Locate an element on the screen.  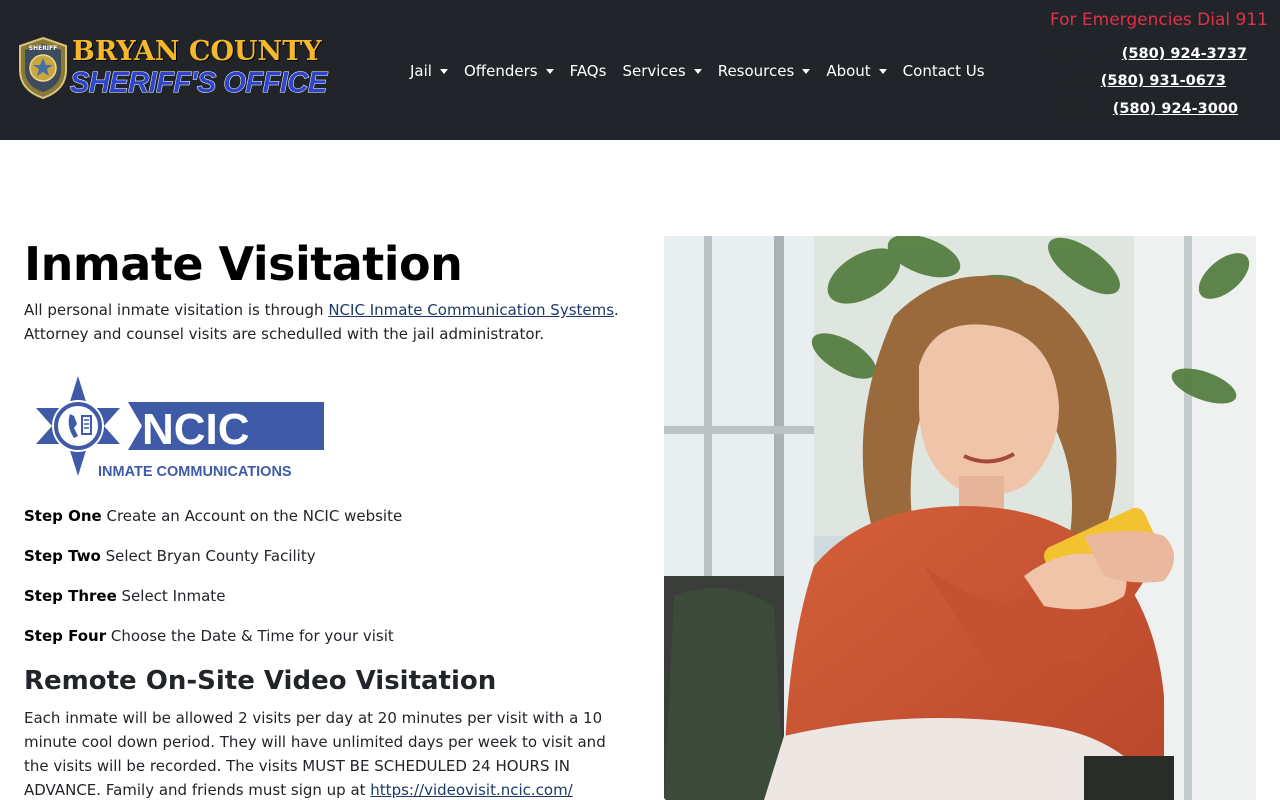
nav-item-label: Services is located at coordinates (654, 71).